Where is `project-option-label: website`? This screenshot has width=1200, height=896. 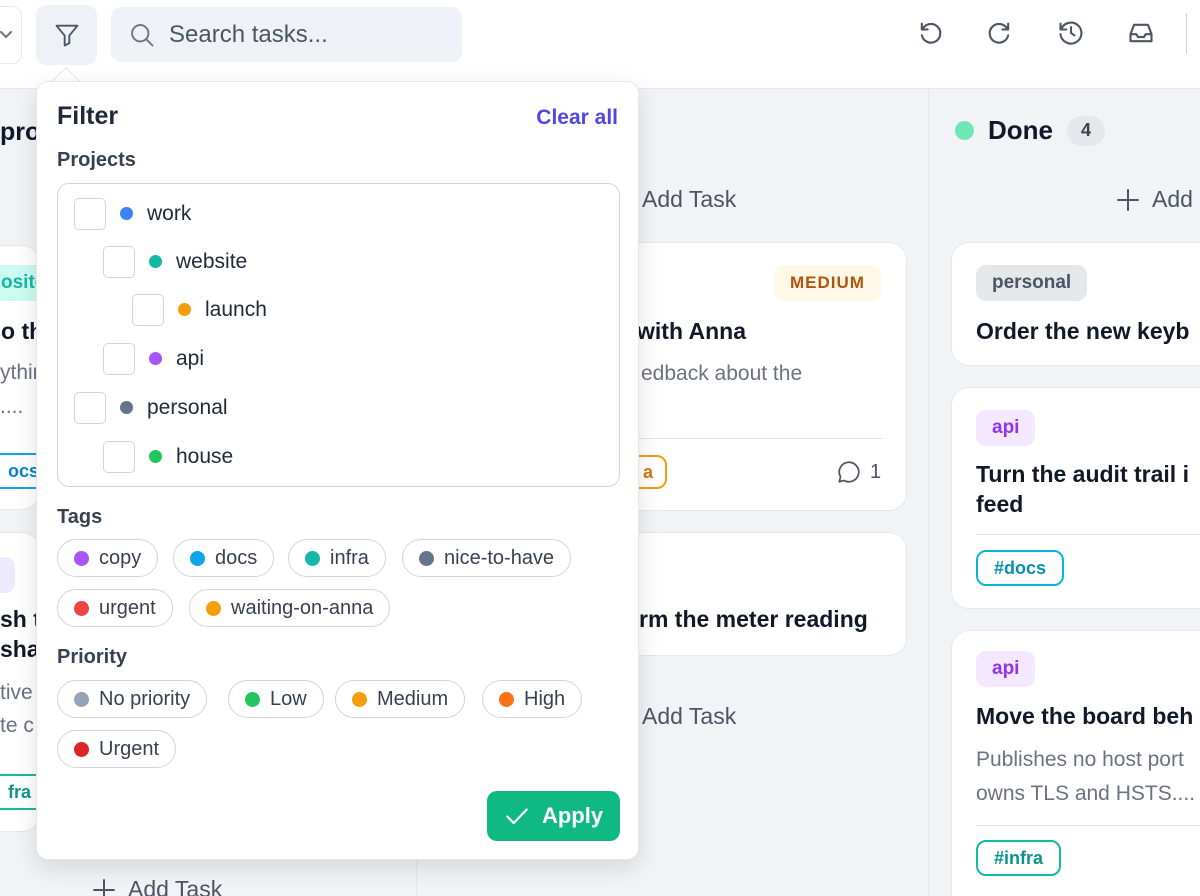
project-option-label: website is located at coordinates (212, 261).